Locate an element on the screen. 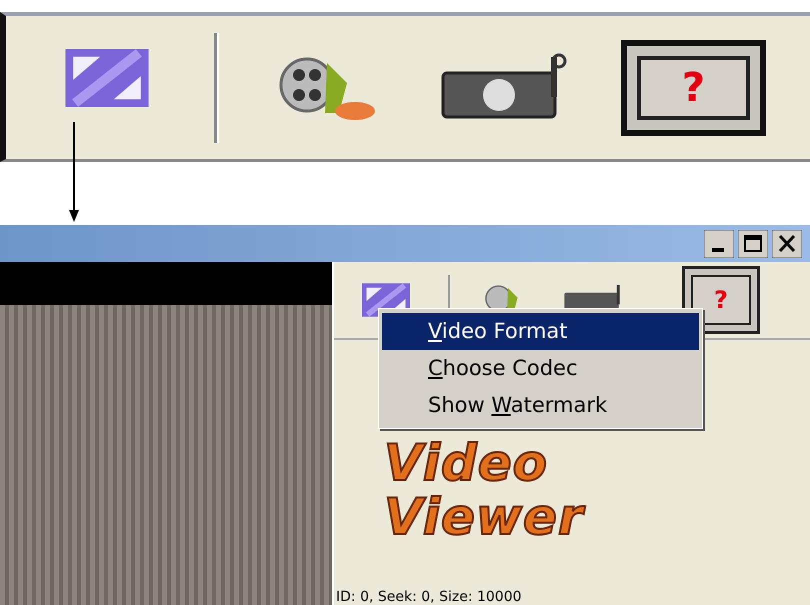  menu-item: Show Watermark is located at coordinates (540, 405).